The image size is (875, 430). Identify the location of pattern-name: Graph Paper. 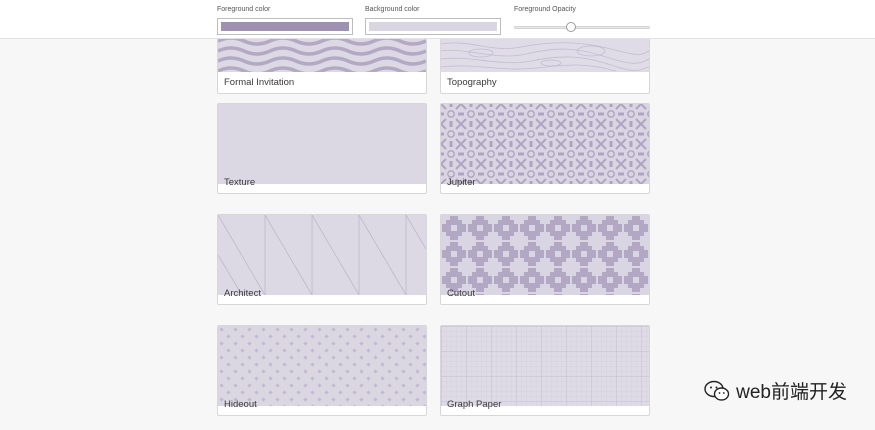
(474, 404).